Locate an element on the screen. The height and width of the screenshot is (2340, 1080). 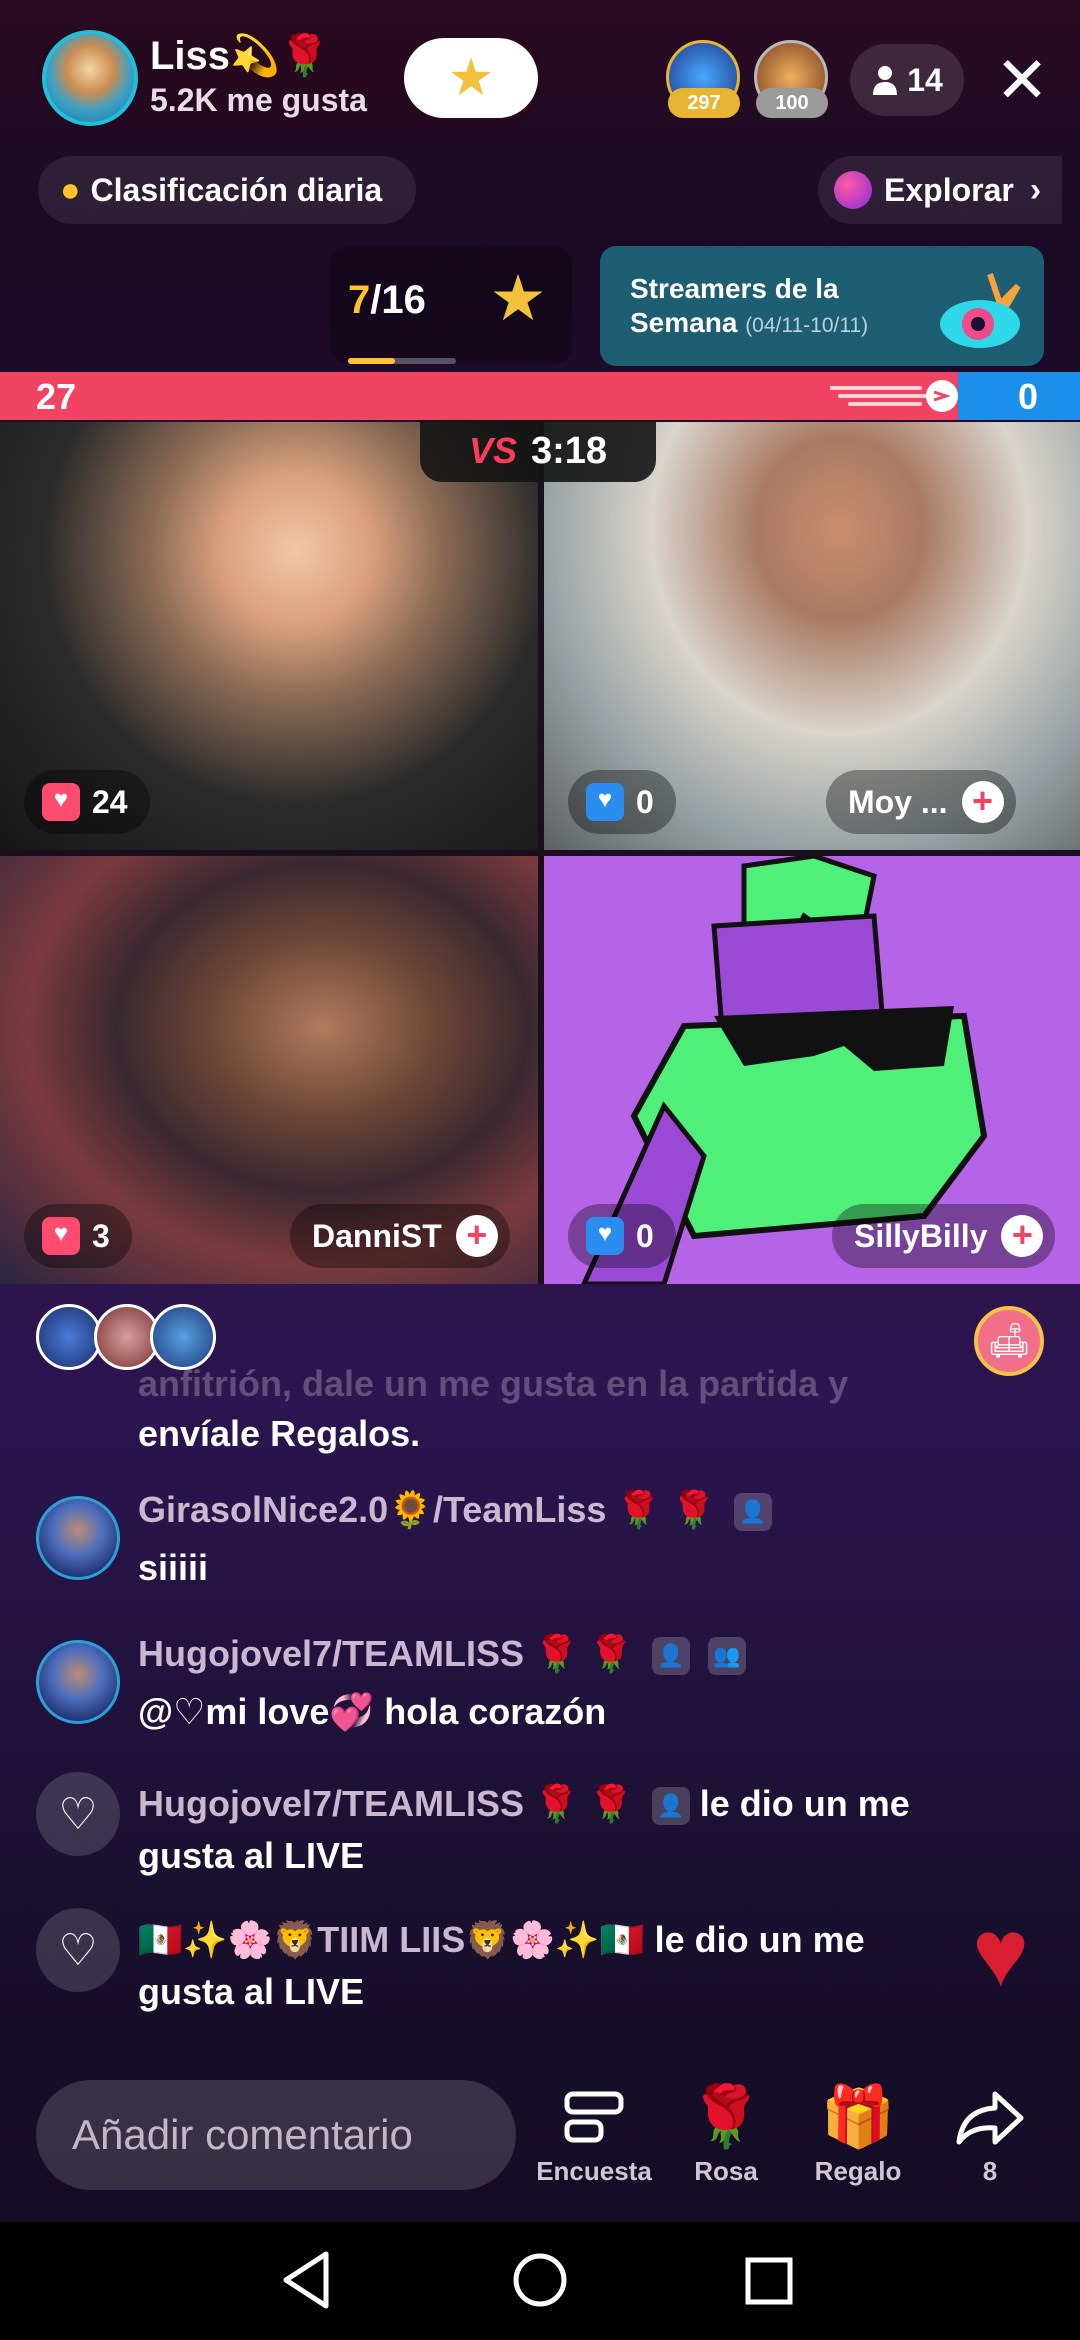
tile-2-name-pill: Moy ... + is located at coordinates (921, 802).